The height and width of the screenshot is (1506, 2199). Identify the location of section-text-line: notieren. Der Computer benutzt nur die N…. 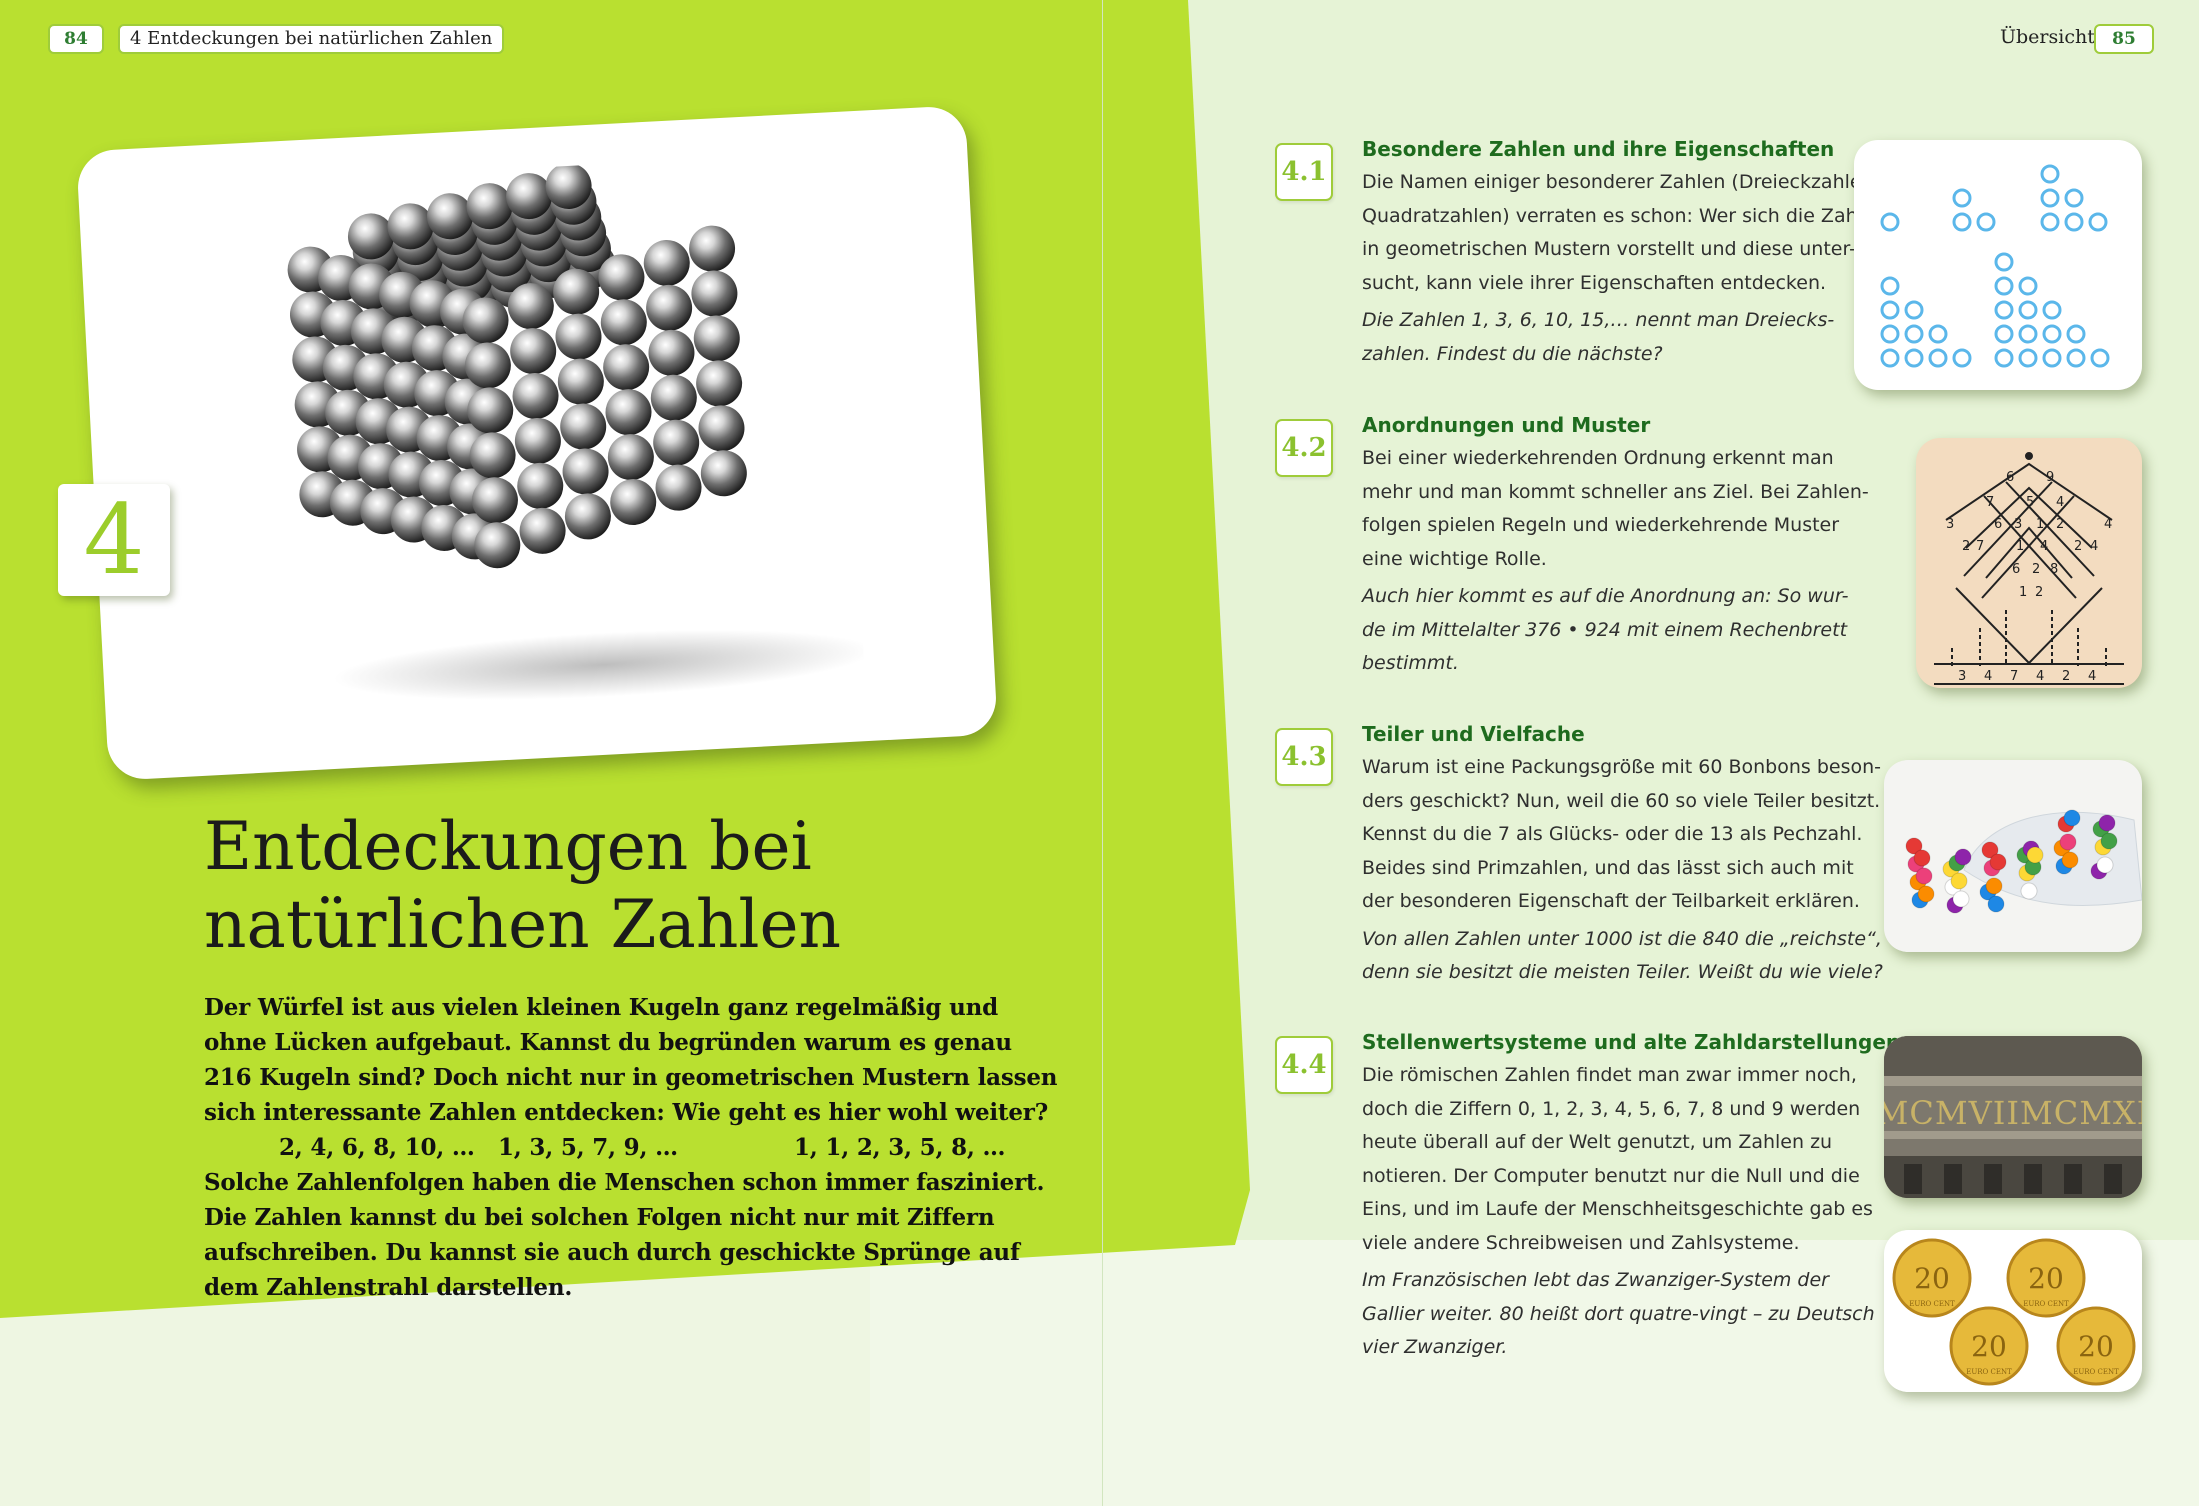
(1611, 1175).